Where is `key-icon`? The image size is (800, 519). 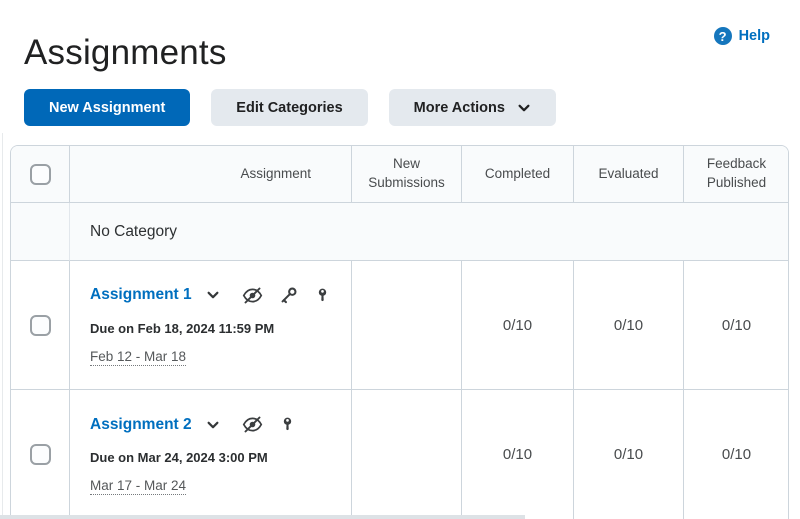
key-icon is located at coordinates (289, 295).